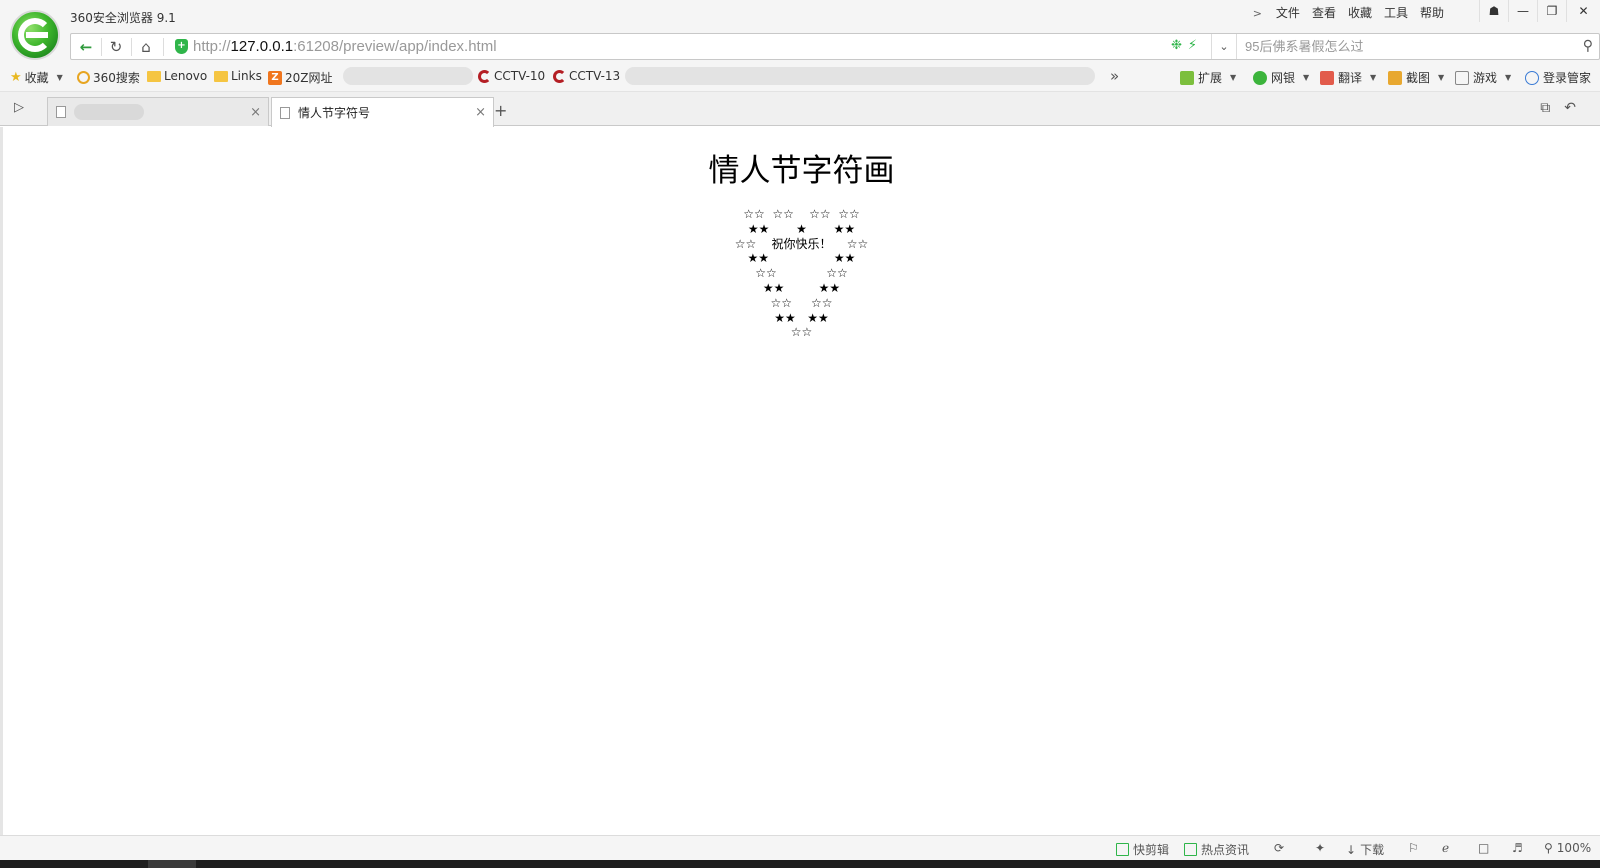  I want to click on more-bookmarks-icon: », so click(1114, 76).